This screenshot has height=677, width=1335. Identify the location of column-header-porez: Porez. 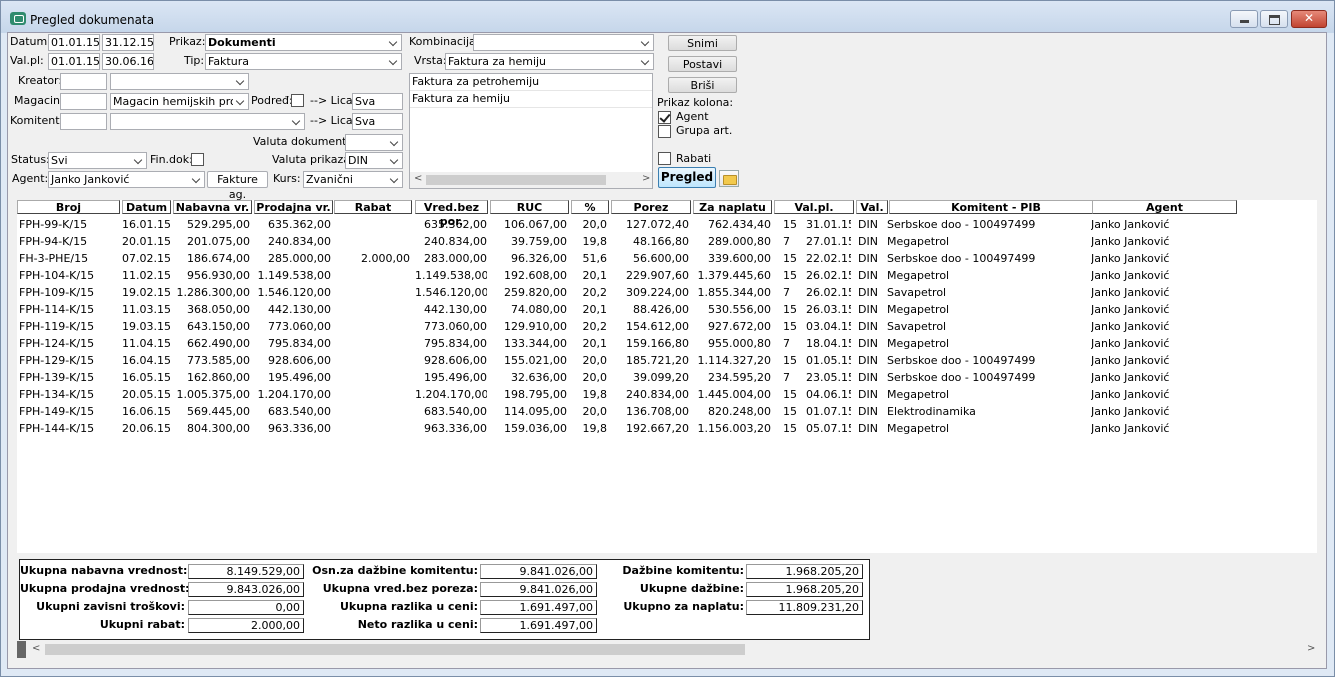
(651, 207).